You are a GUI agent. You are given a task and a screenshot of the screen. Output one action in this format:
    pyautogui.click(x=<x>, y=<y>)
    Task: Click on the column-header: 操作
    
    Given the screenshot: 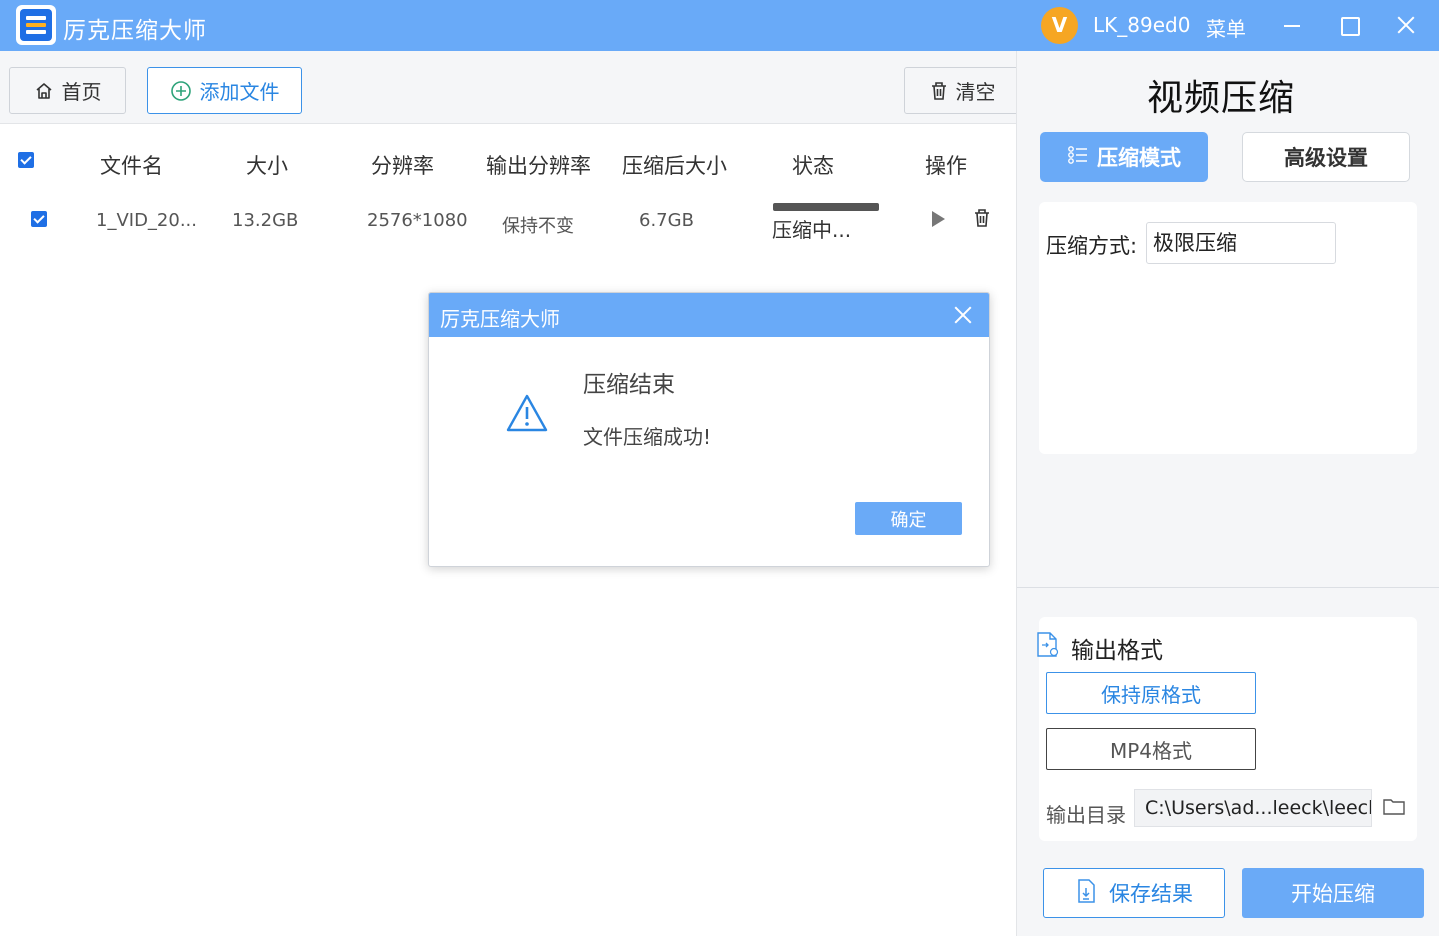 What is the action you would take?
    pyautogui.click(x=946, y=166)
    